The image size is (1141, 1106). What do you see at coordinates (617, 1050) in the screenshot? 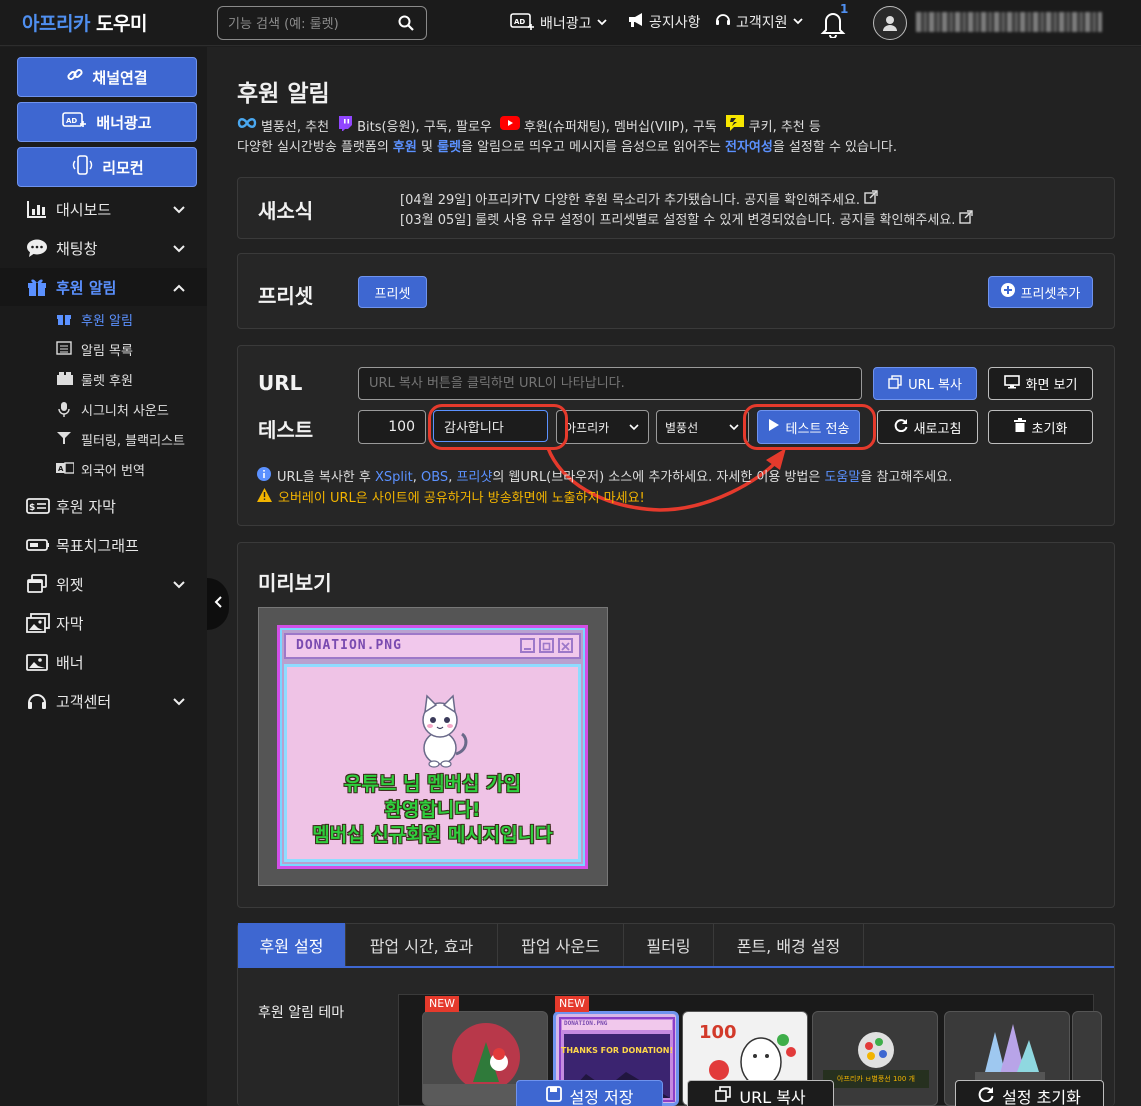
I see `thumb-thanks-text: THANKS FOR DONATION!` at bounding box center [617, 1050].